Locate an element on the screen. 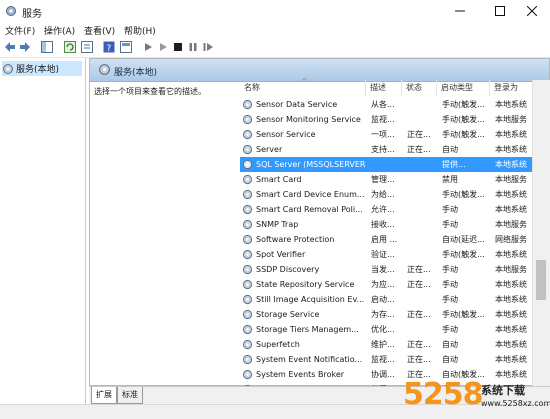 This screenshot has width=550, height=419. service-row: SQL Server (MSSQLSERVER) 提供... 本地系统 is located at coordinates (386, 164).